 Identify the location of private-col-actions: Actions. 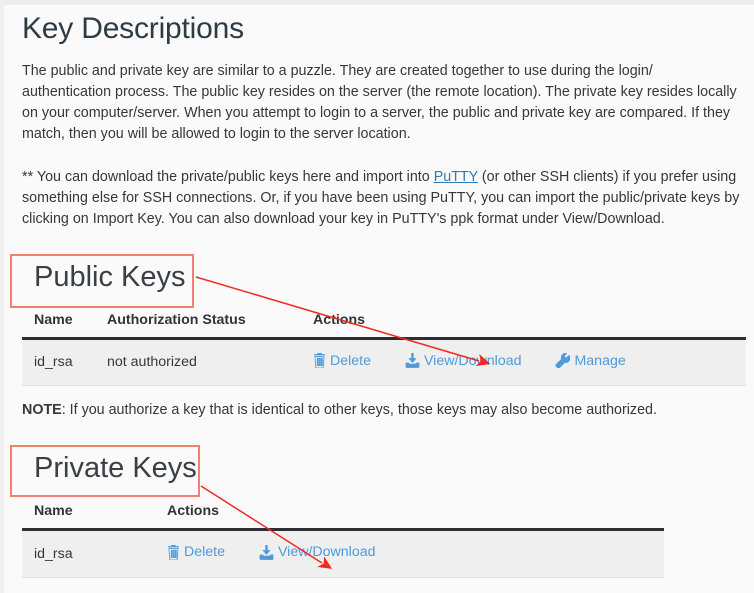
(415, 514).